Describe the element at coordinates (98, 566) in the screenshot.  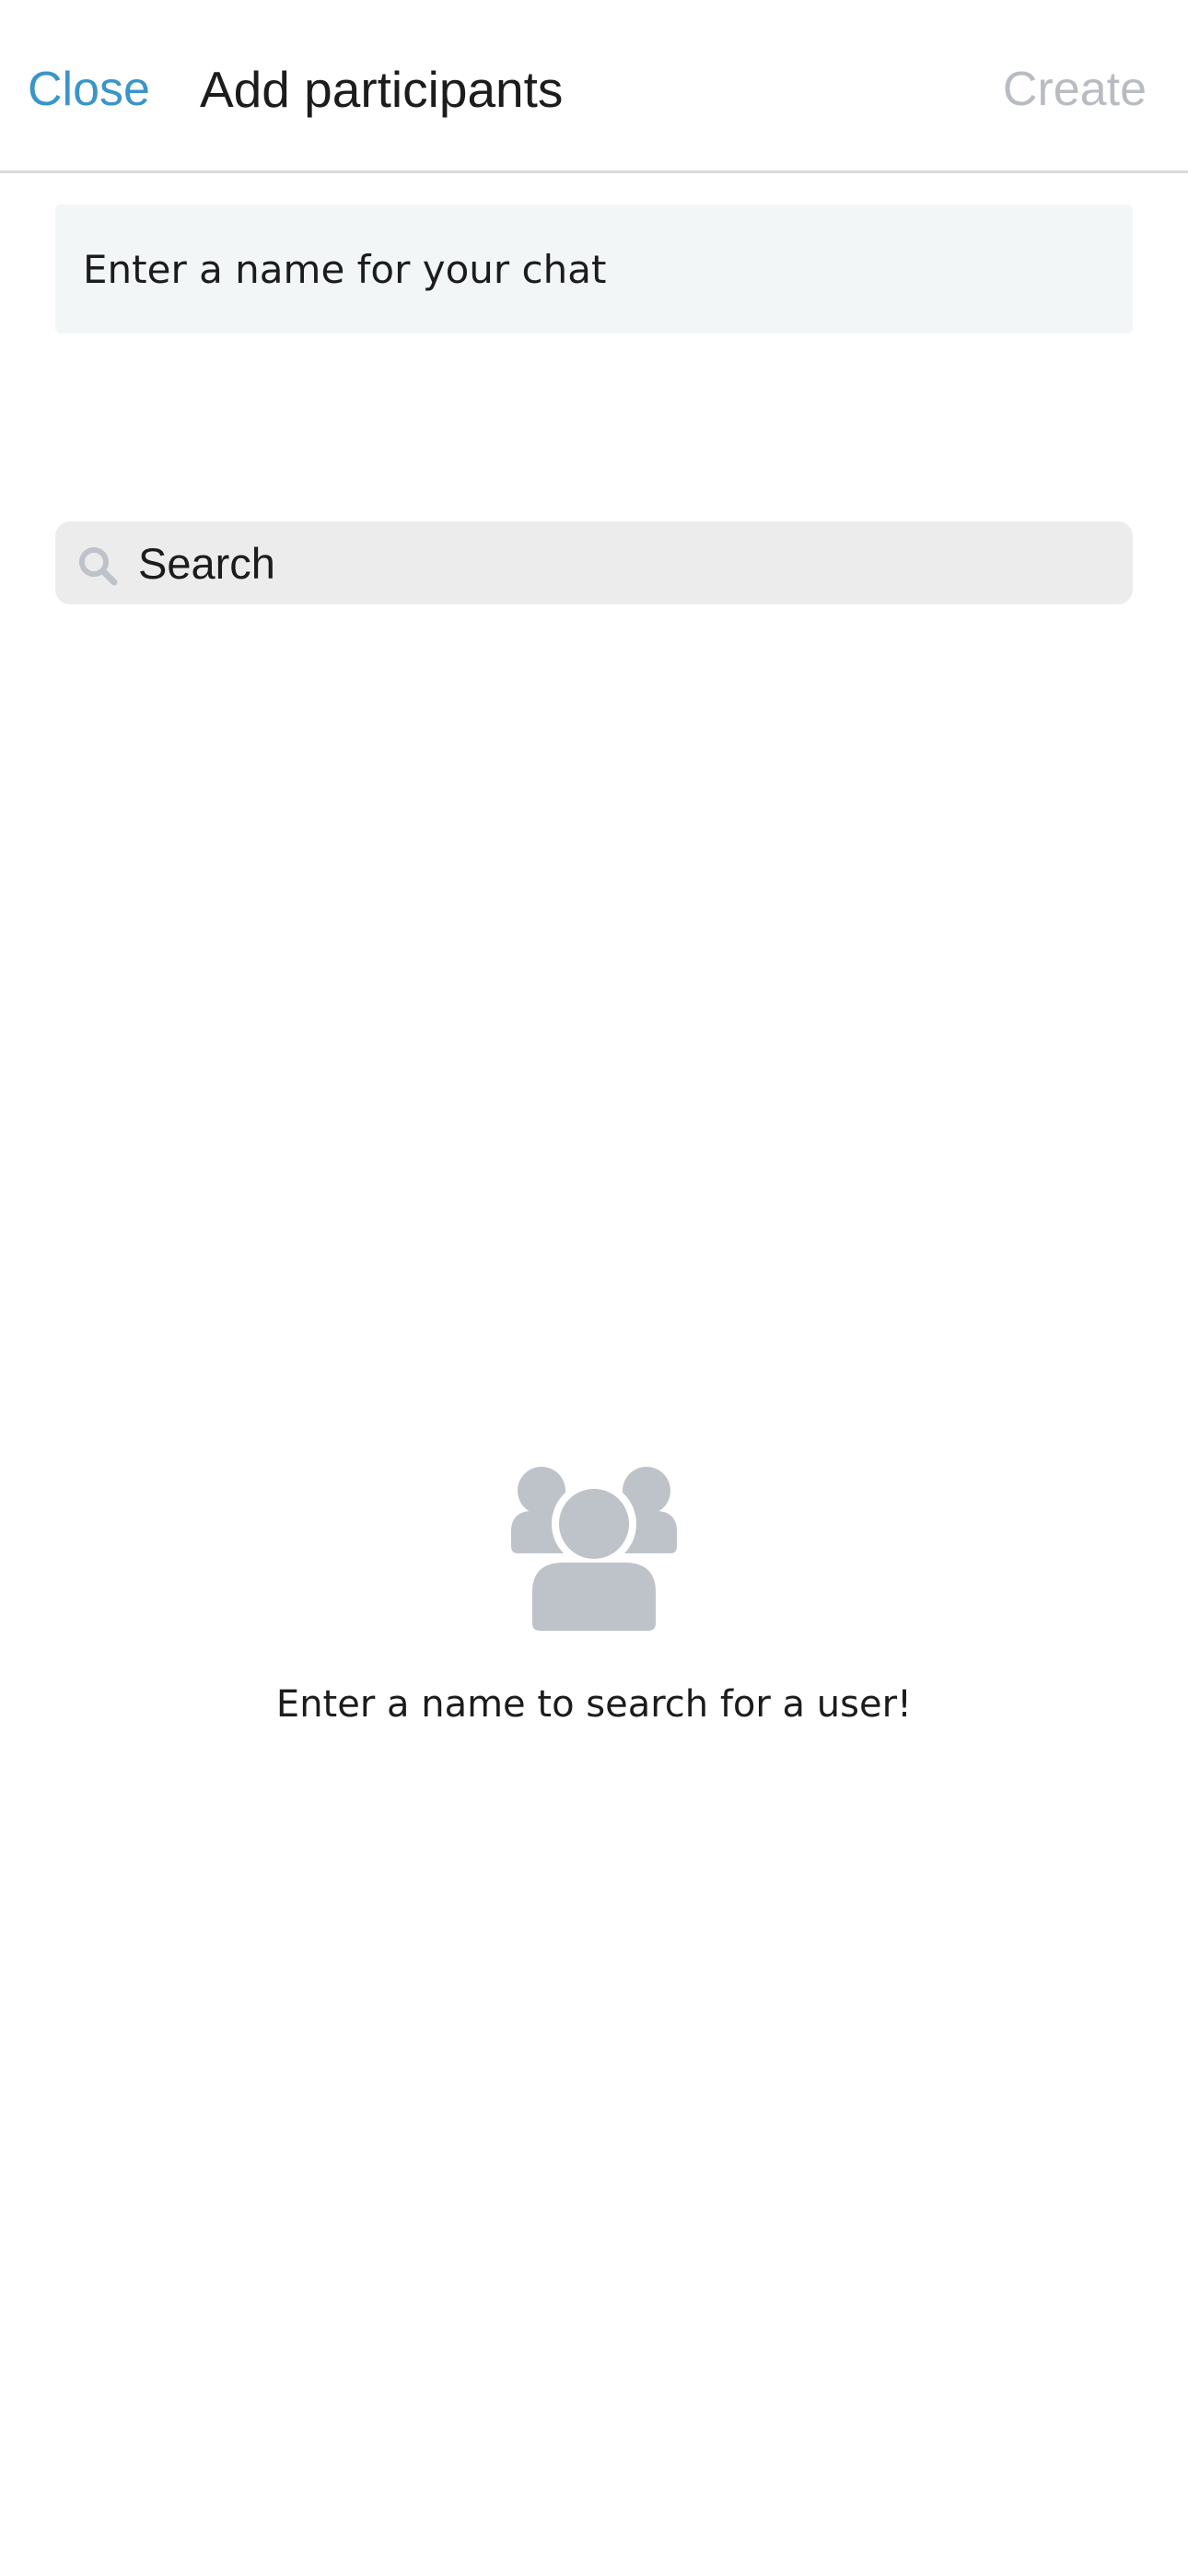
I see `search-icon` at that location.